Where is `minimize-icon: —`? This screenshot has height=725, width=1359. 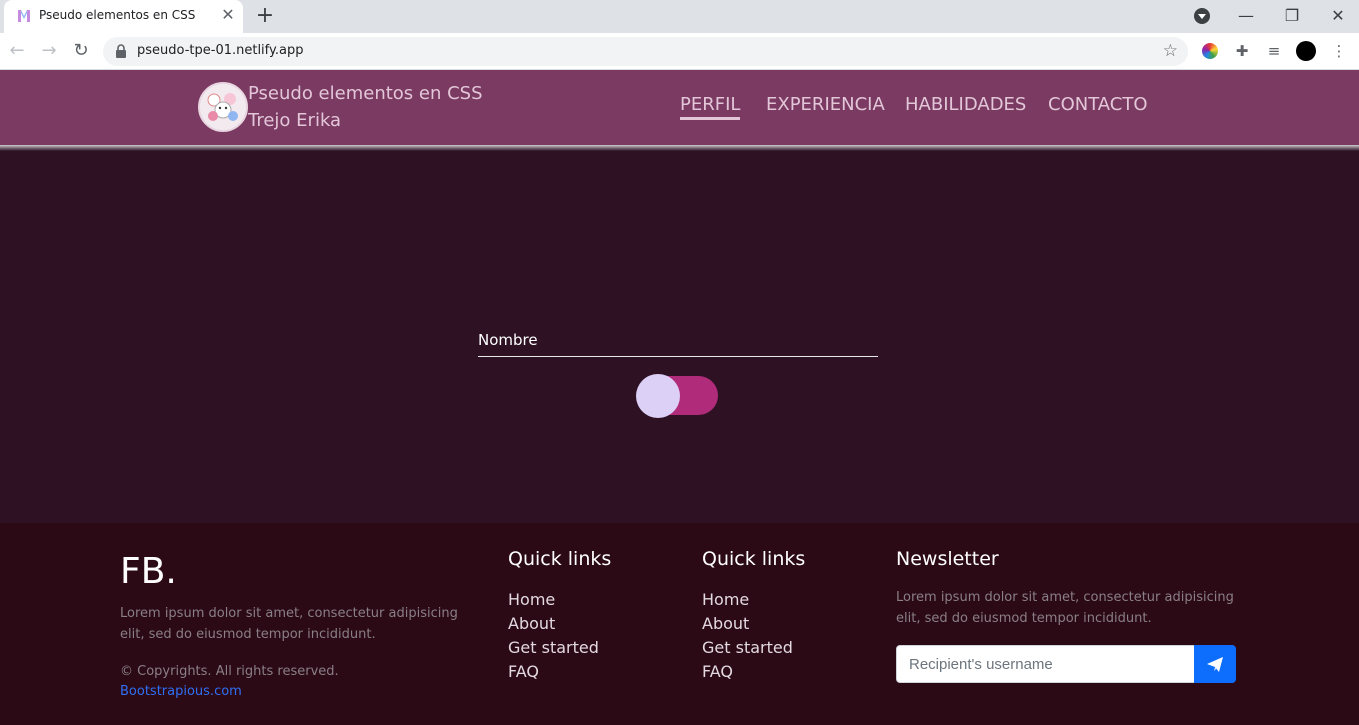
minimize-icon: — is located at coordinates (1246, 16).